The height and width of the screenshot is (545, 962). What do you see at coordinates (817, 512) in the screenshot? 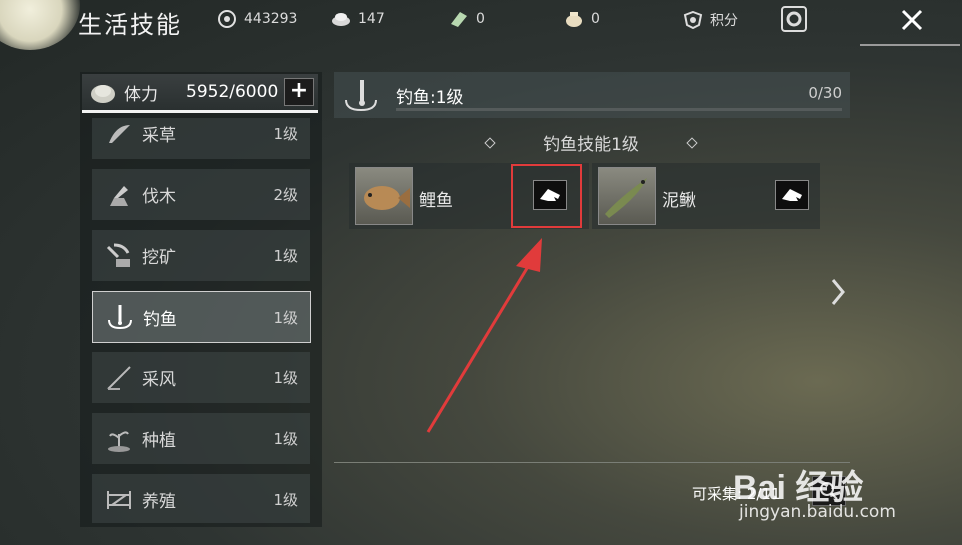
I see `watermark-url: jingyan.baidu.com` at bounding box center [817, 512].